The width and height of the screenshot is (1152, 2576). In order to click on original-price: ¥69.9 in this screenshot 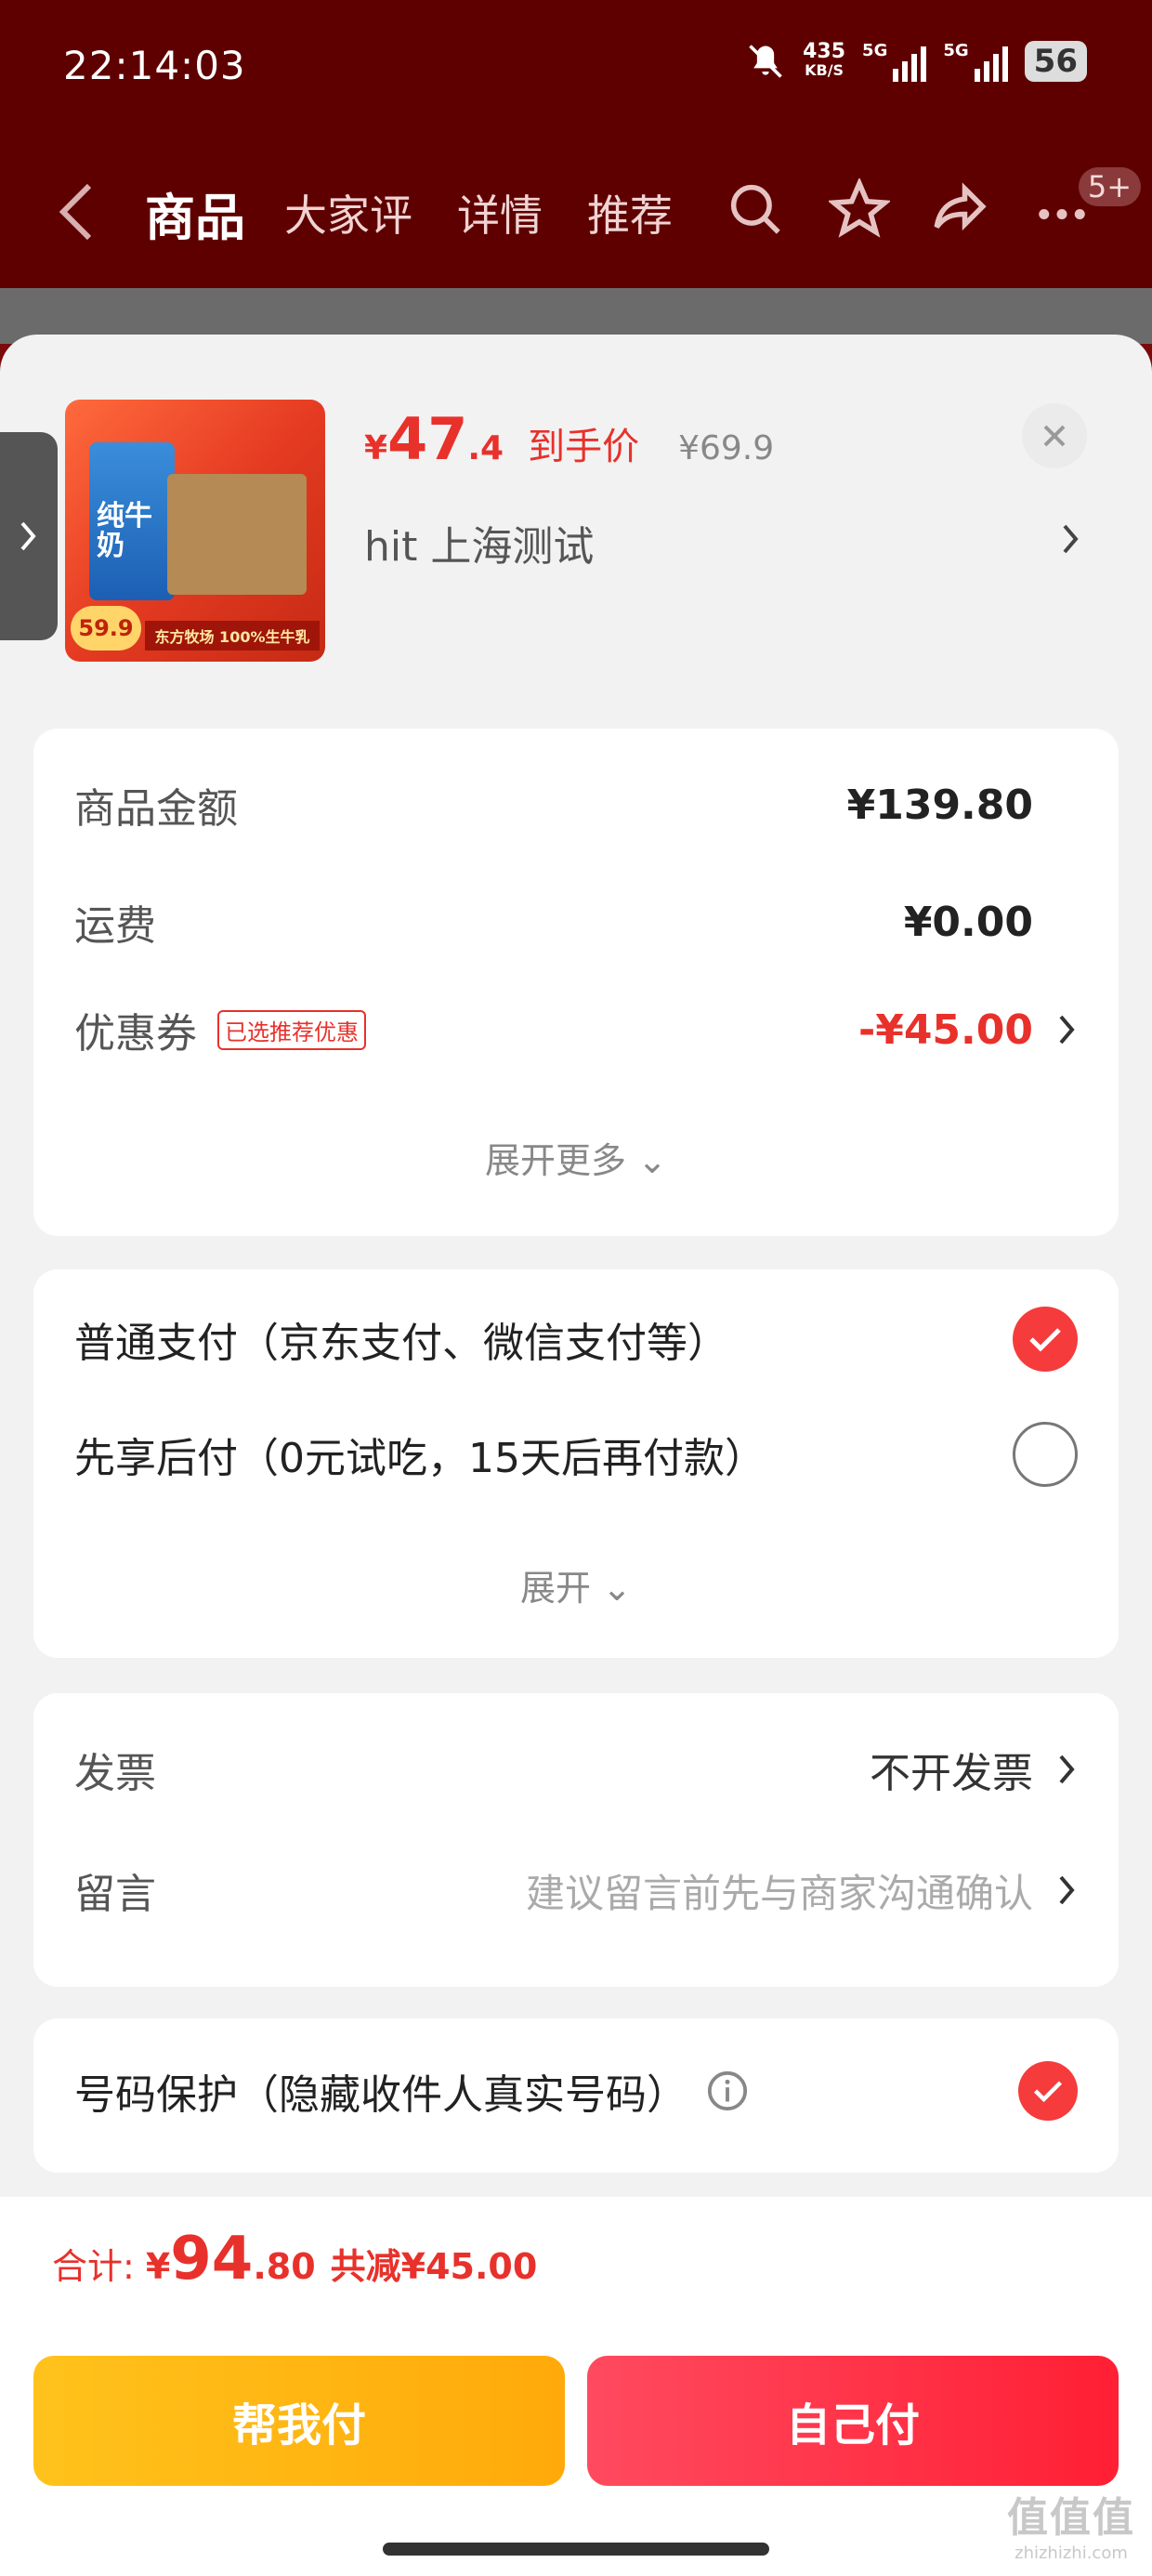, I will do `click(726, 448)`.